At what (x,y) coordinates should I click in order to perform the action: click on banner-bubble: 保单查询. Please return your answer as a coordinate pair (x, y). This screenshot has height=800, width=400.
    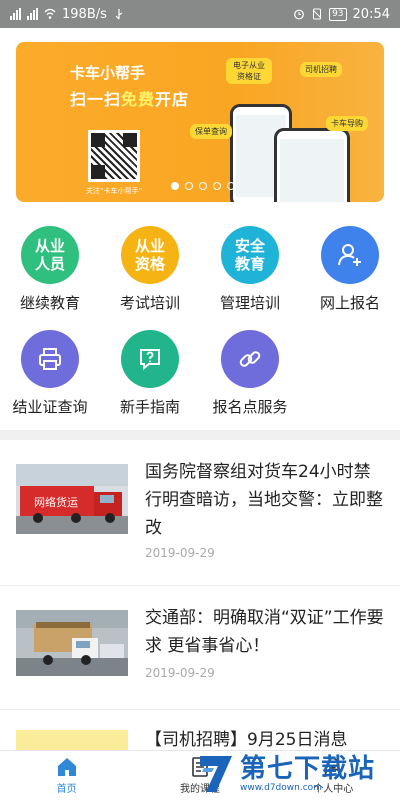
    Looking at the image, I should click on (211, 131).